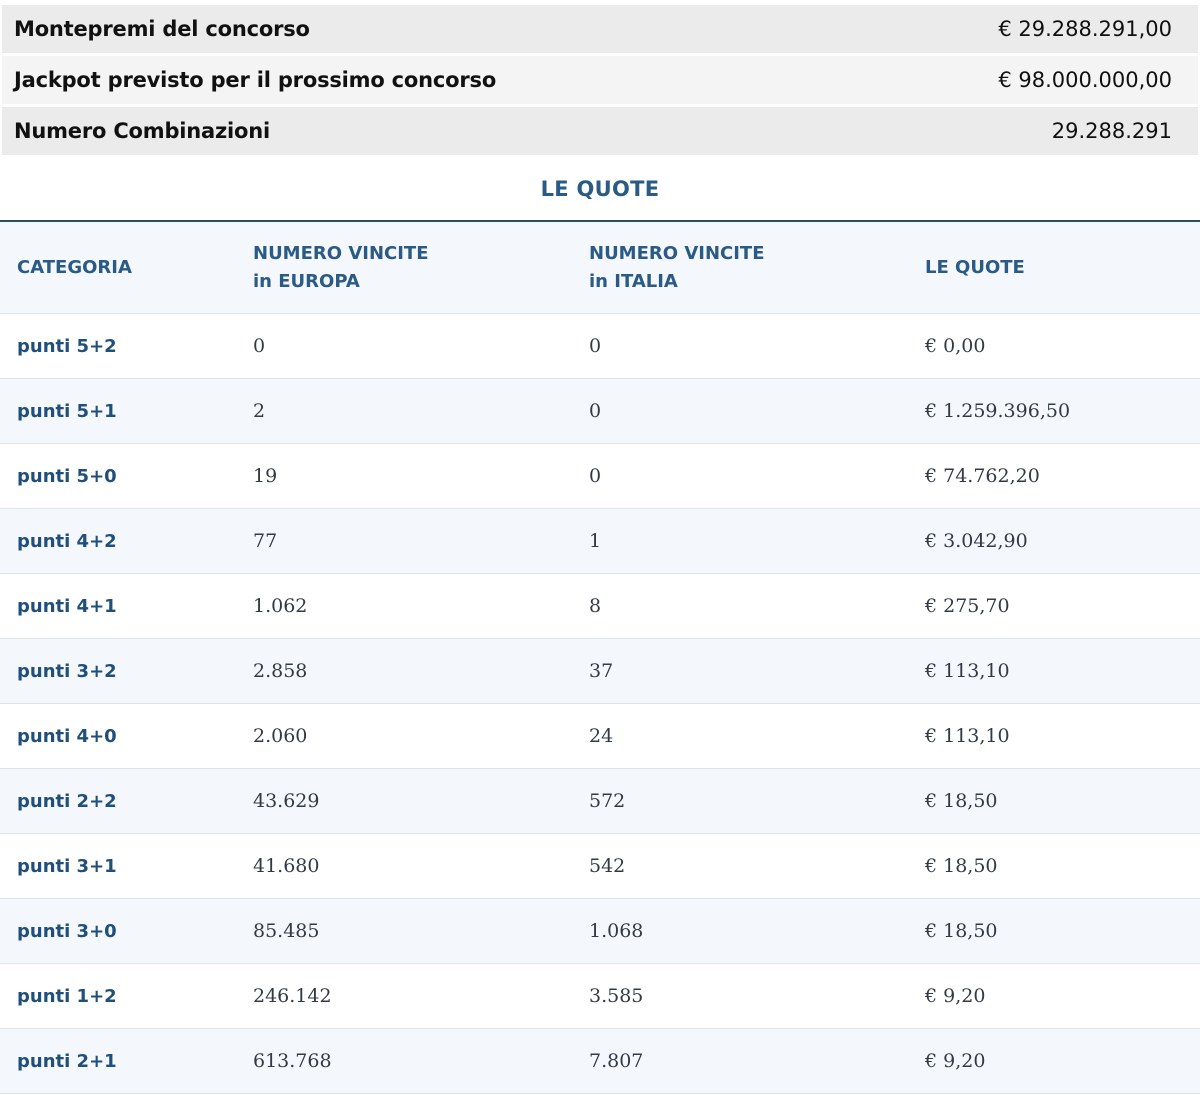 The height and width of the screenshot is (1095, 1200). Describe the element at coordinates (757, 996) in the screenshot. I see `cell-italia: 3.585` at that location.